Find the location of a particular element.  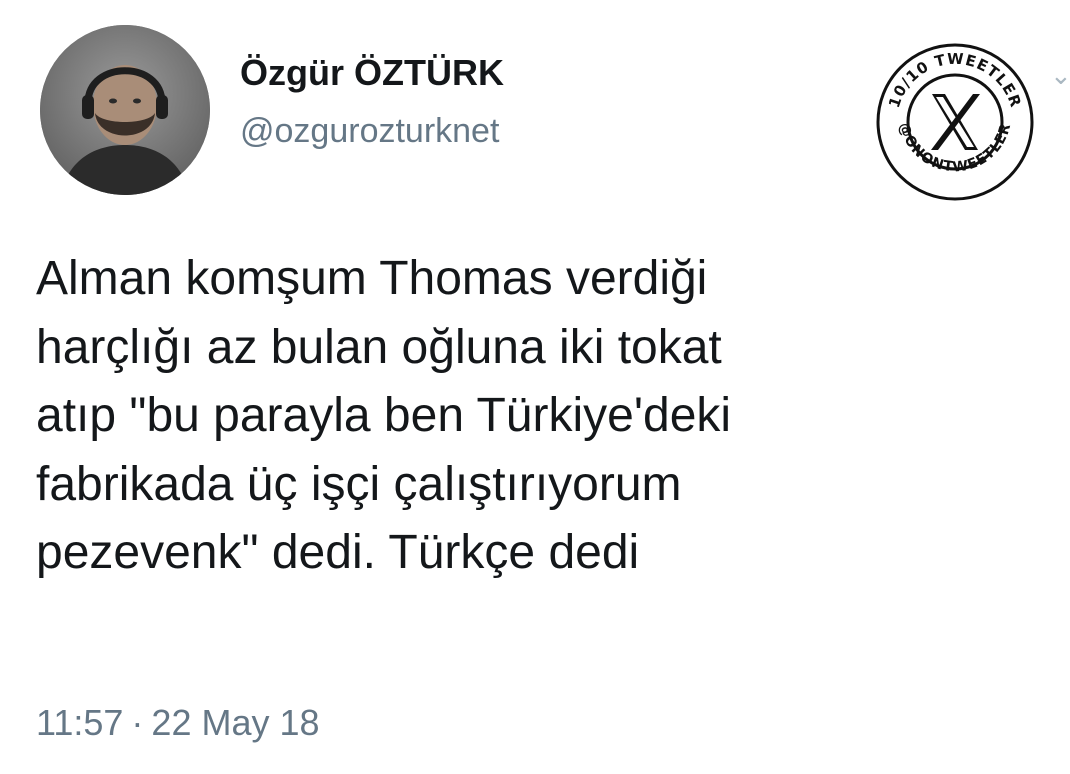

x-logo-badge-icon: 10/10 TWEETLER @ONONTWEETLER is located at coordinates (955, 122).